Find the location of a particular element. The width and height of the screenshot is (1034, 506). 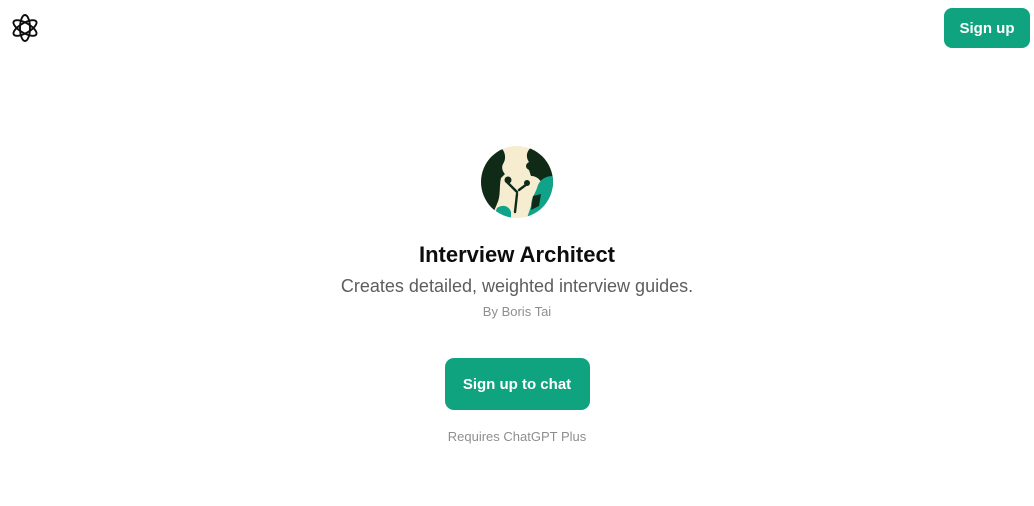

signup-to-chat-button: Sign up to chat is located at coordinates (517, 384).